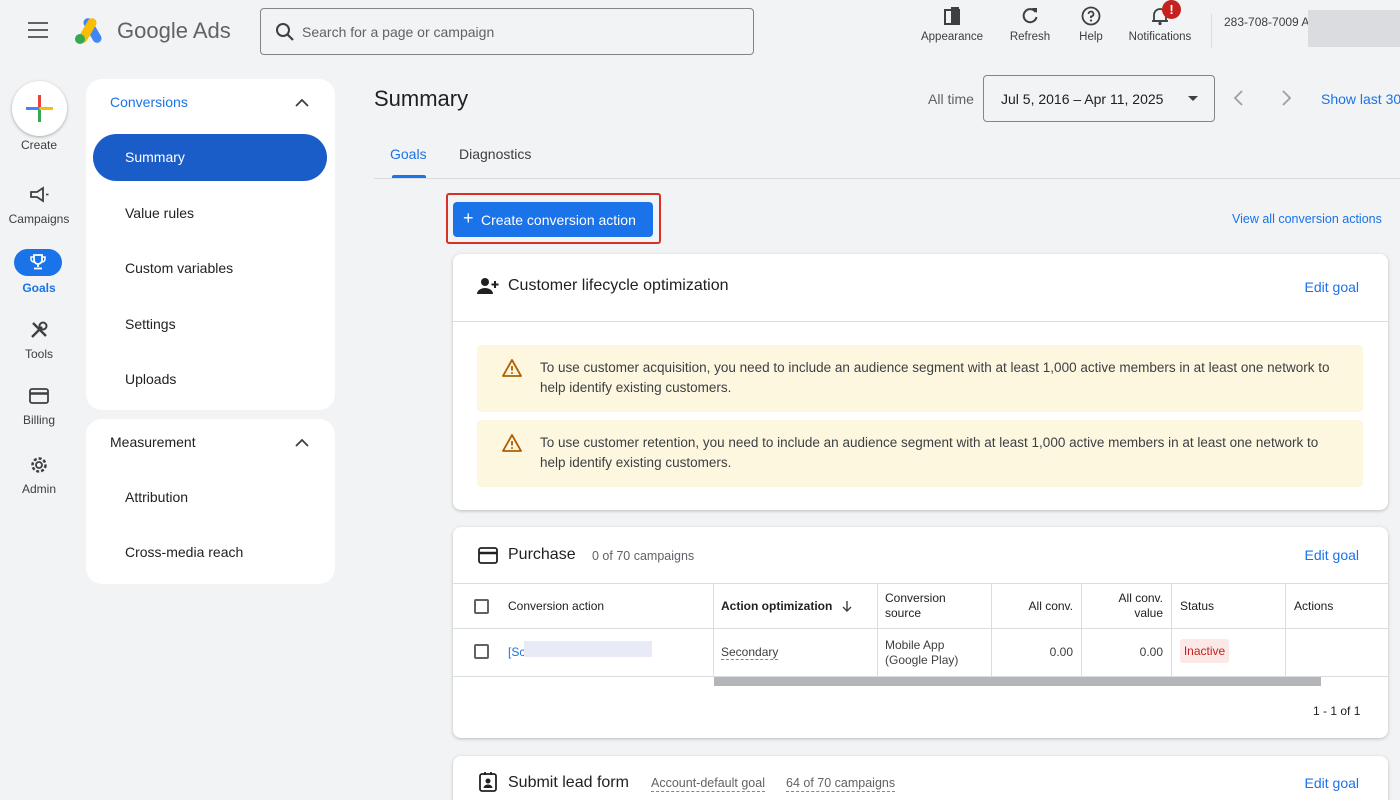  Describe the element at coordinates (952, 16) in the screenshot. I see `appearance-icon` at that location.